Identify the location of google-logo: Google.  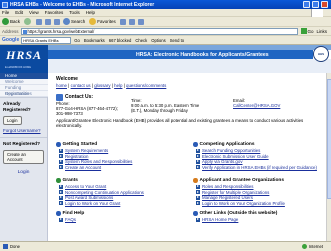
(11, 40).